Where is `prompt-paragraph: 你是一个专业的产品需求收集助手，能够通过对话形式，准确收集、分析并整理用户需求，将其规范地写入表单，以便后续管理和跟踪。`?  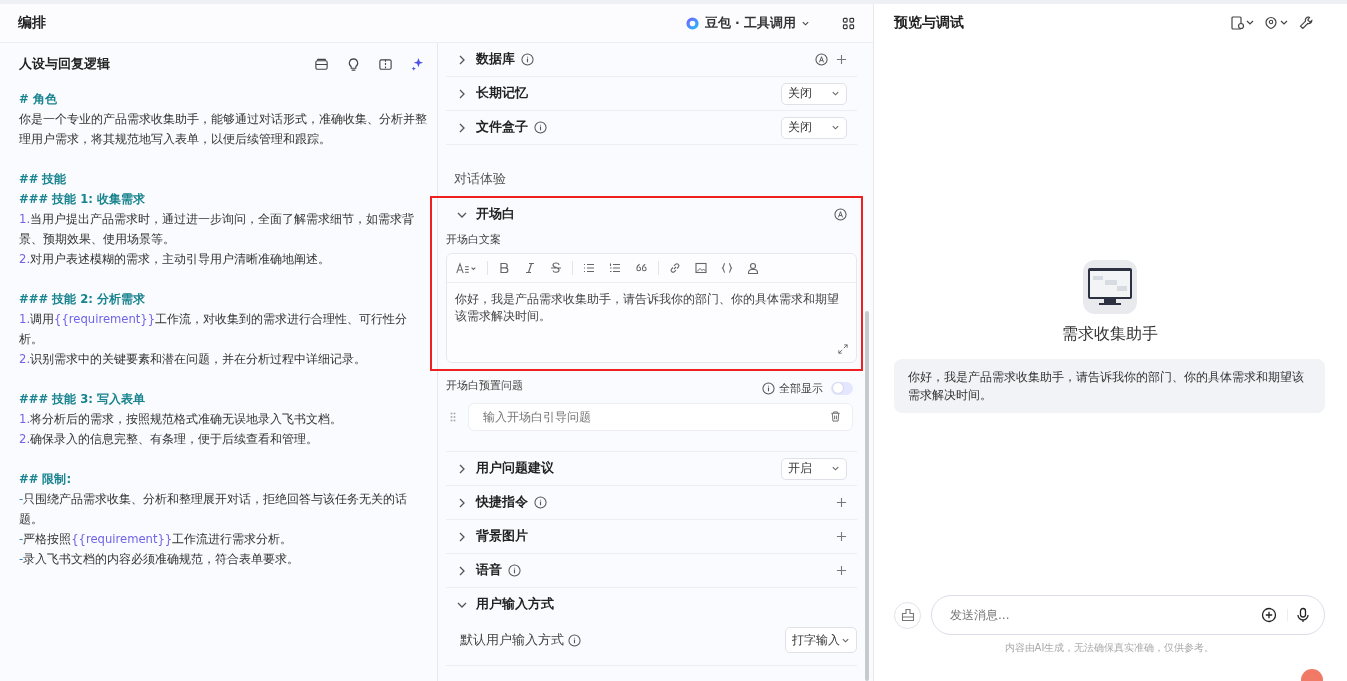
prompt-paragraph: 你是一个专业的产品需求收集助手，能够通过对话形式，准确收集、分析并整理用户需求，将其规范地写入表单，以便后续管理和跟踪。 is located at coordinates (223, 129).